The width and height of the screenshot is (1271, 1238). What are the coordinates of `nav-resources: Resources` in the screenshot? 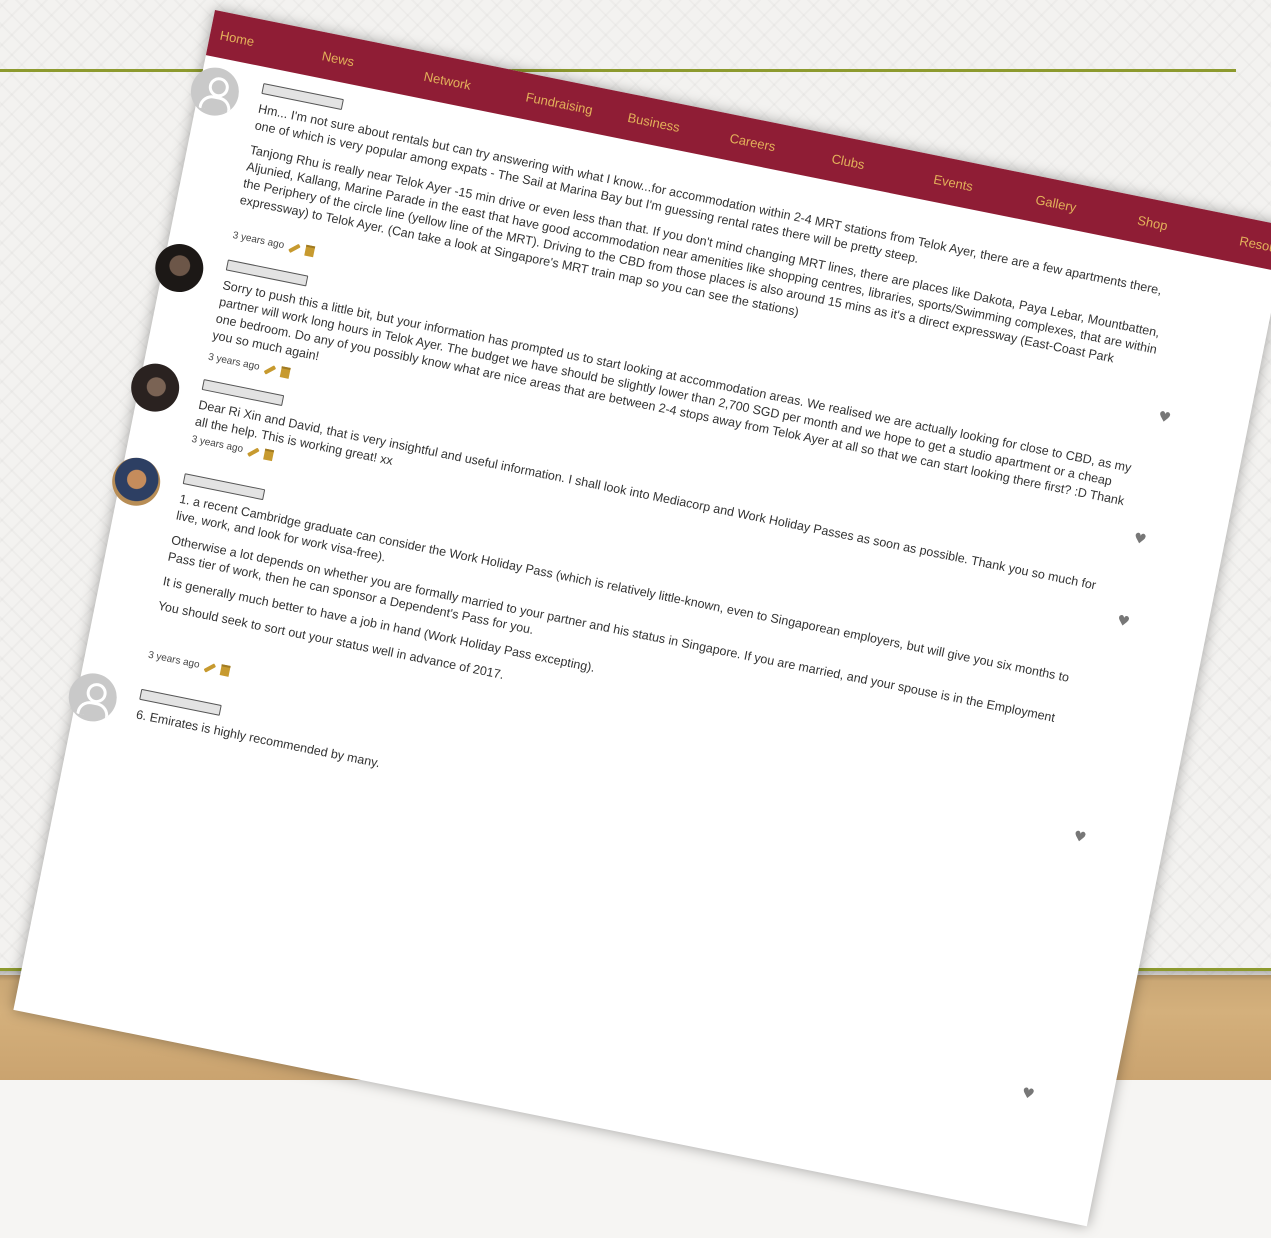 It's located at (1254, 250).